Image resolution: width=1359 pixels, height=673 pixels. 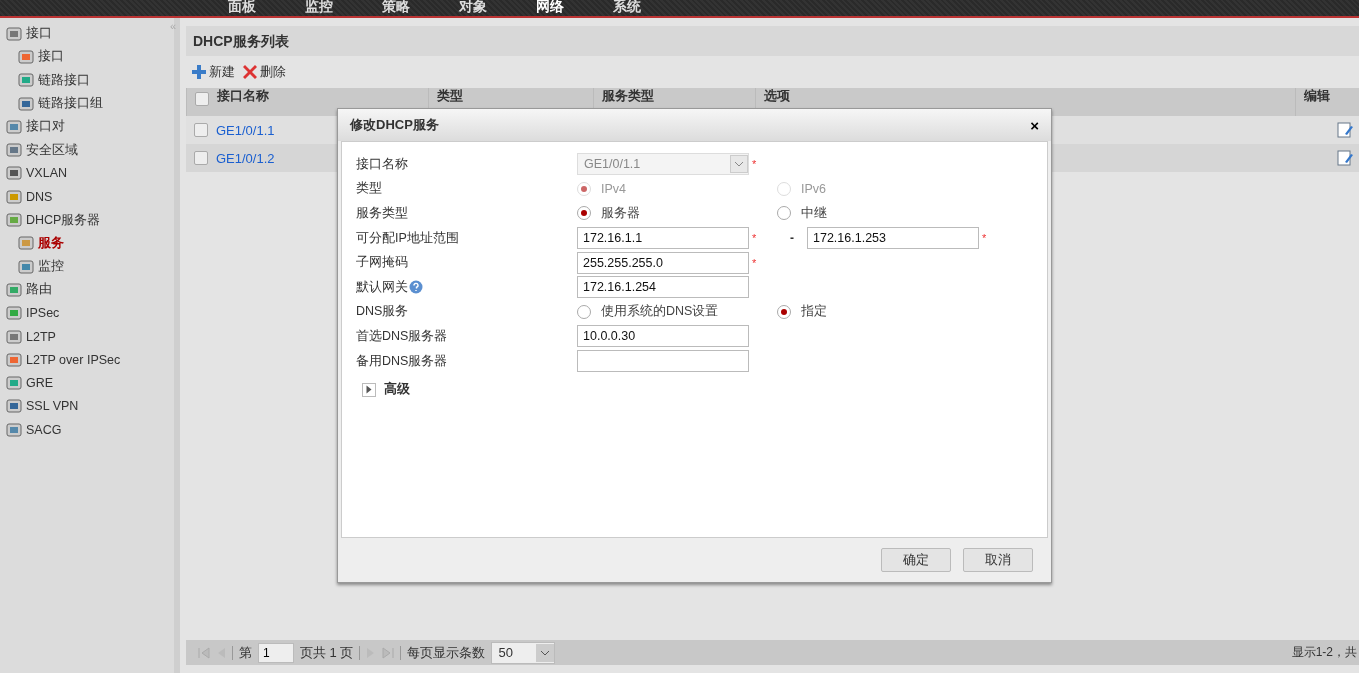 What do you see at coordinates (276, 652) in the screenshot?
I see `page-field: 1` at bounding box center [276, 652].